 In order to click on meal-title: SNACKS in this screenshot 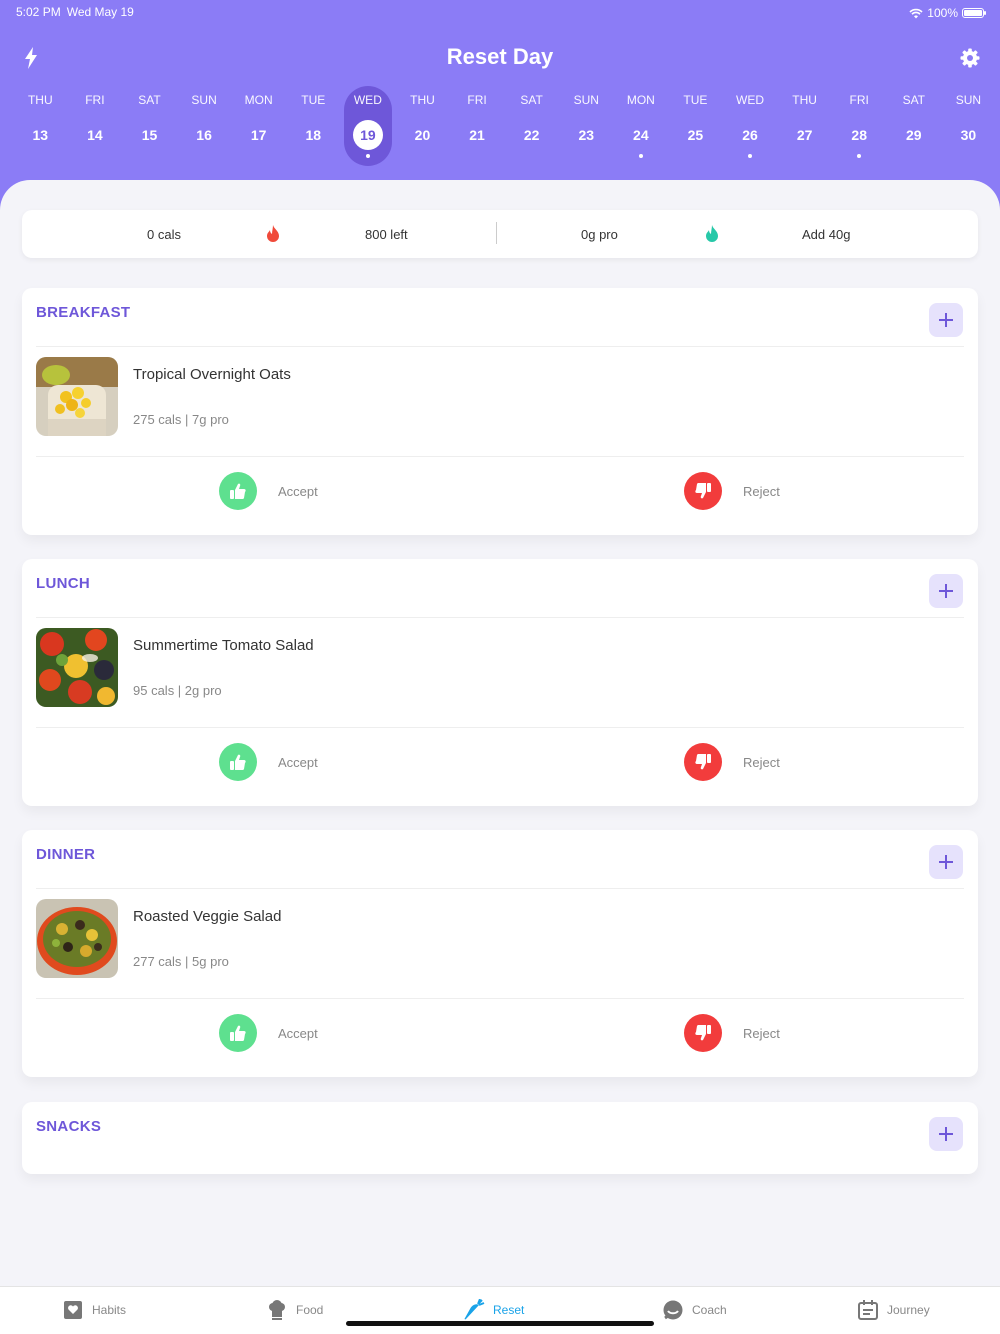, I will do `click(69, 1126)`.